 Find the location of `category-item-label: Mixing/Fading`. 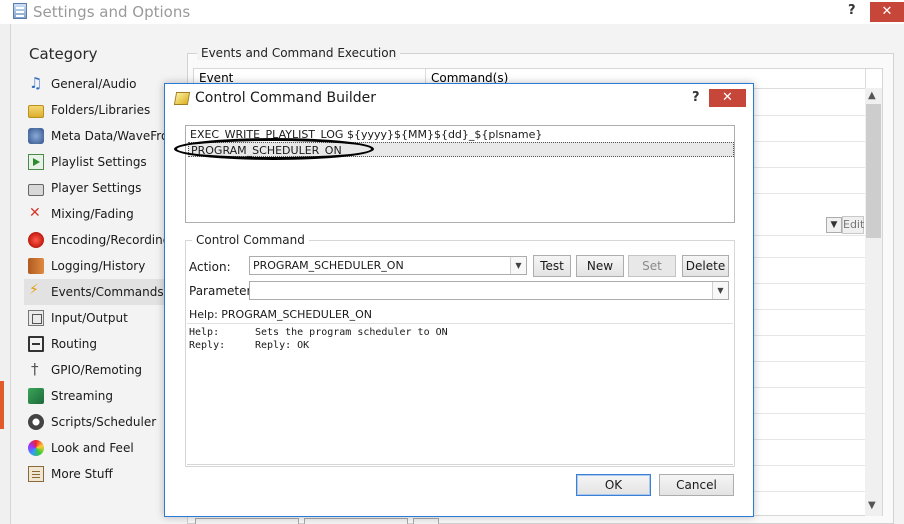

category-item-label: Mixing/Fading is located at coordinates (92, 214).